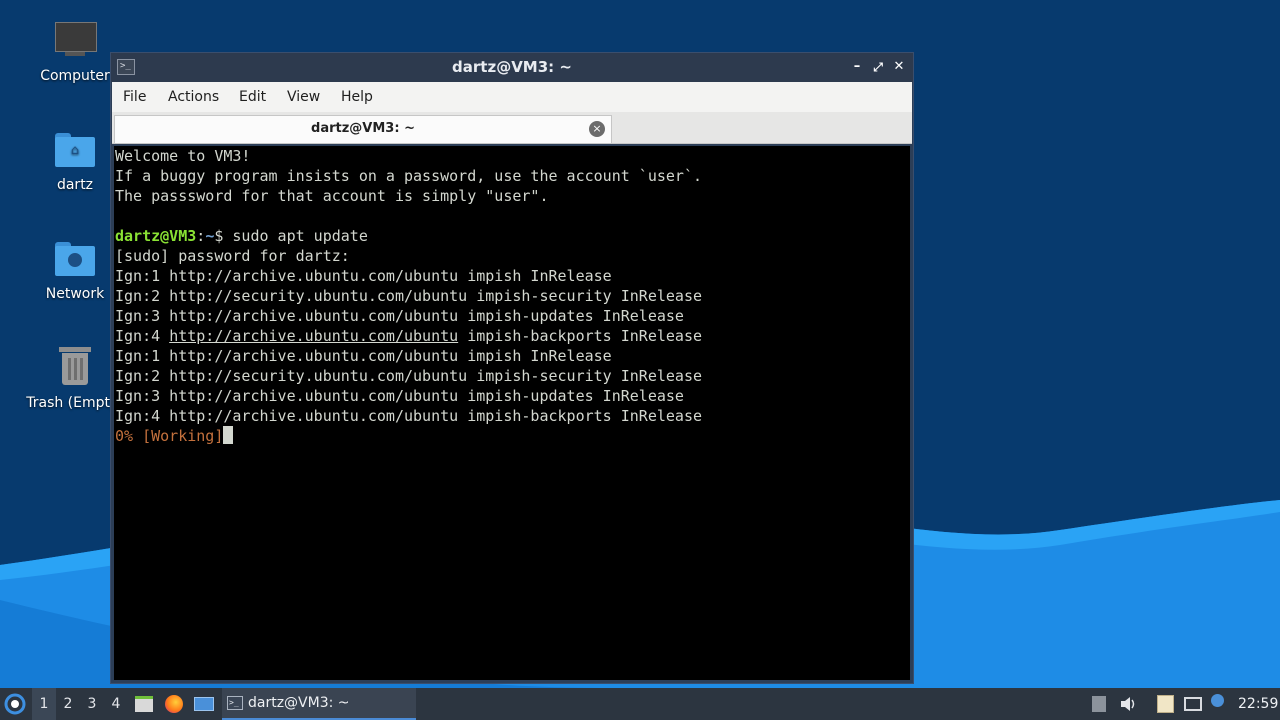 The height and width of the screenshot is (727, 1280). What do you see at coordinates (1193, 704) in the screenshot?
I see `network-status-icon` at bounding box center [1193, 704].